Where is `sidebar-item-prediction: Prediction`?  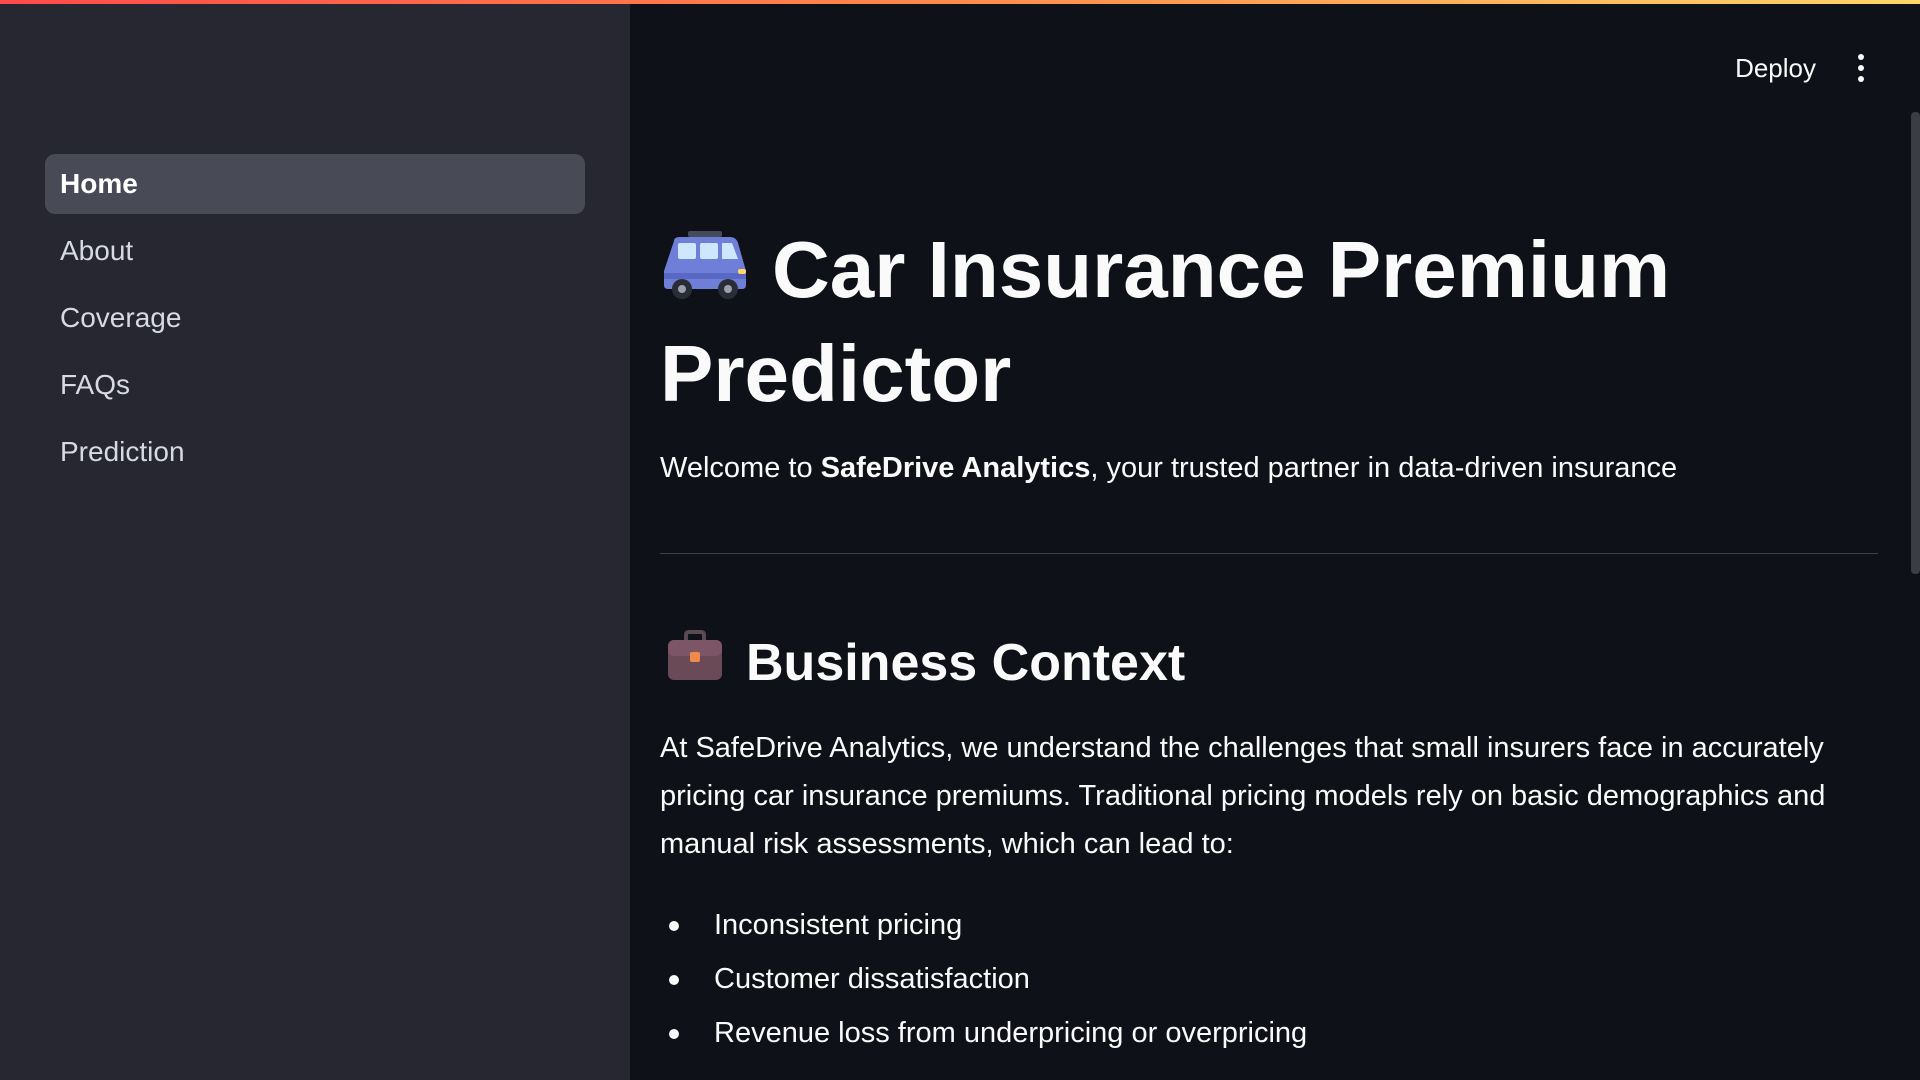
sidebar-item-prediction: Prediction is located at coordinates (315, 452).